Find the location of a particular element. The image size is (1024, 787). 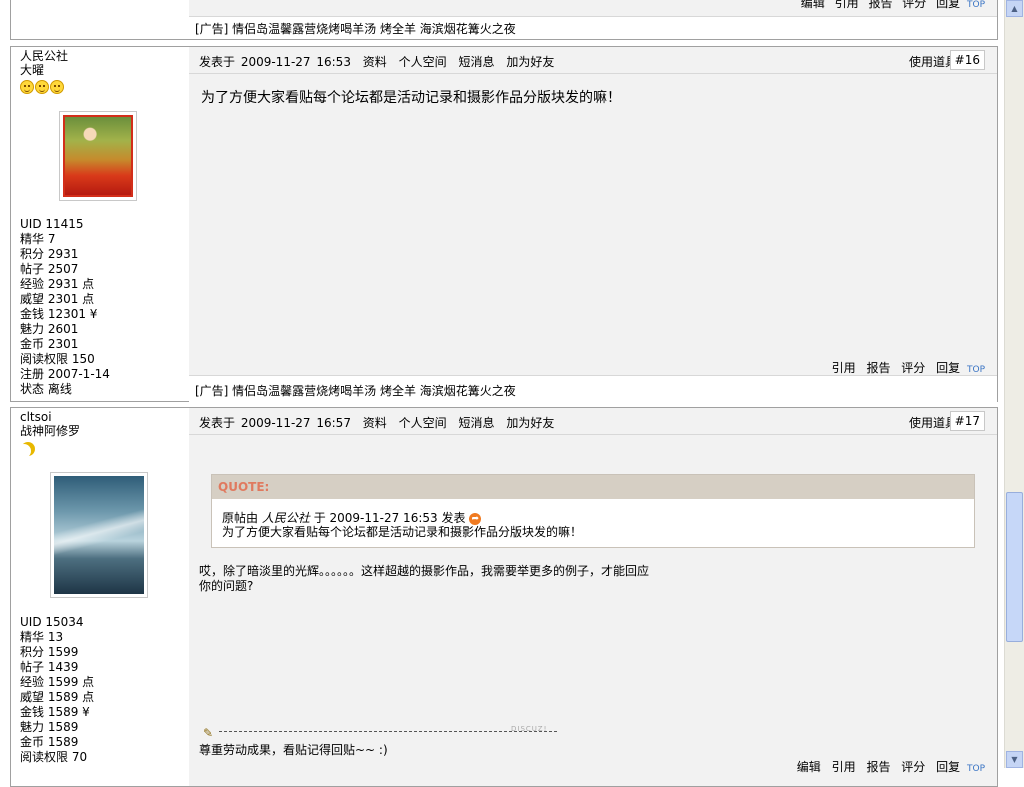

signature-divider: ✎ DISCUZ! is located at coordinates (379, 732).